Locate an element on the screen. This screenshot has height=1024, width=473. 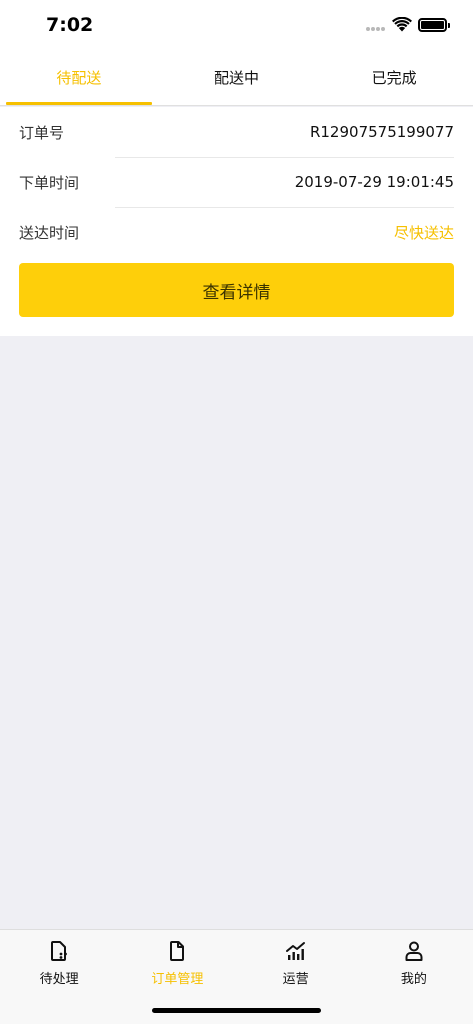
battery-icon is located at coordinates (434, 25).